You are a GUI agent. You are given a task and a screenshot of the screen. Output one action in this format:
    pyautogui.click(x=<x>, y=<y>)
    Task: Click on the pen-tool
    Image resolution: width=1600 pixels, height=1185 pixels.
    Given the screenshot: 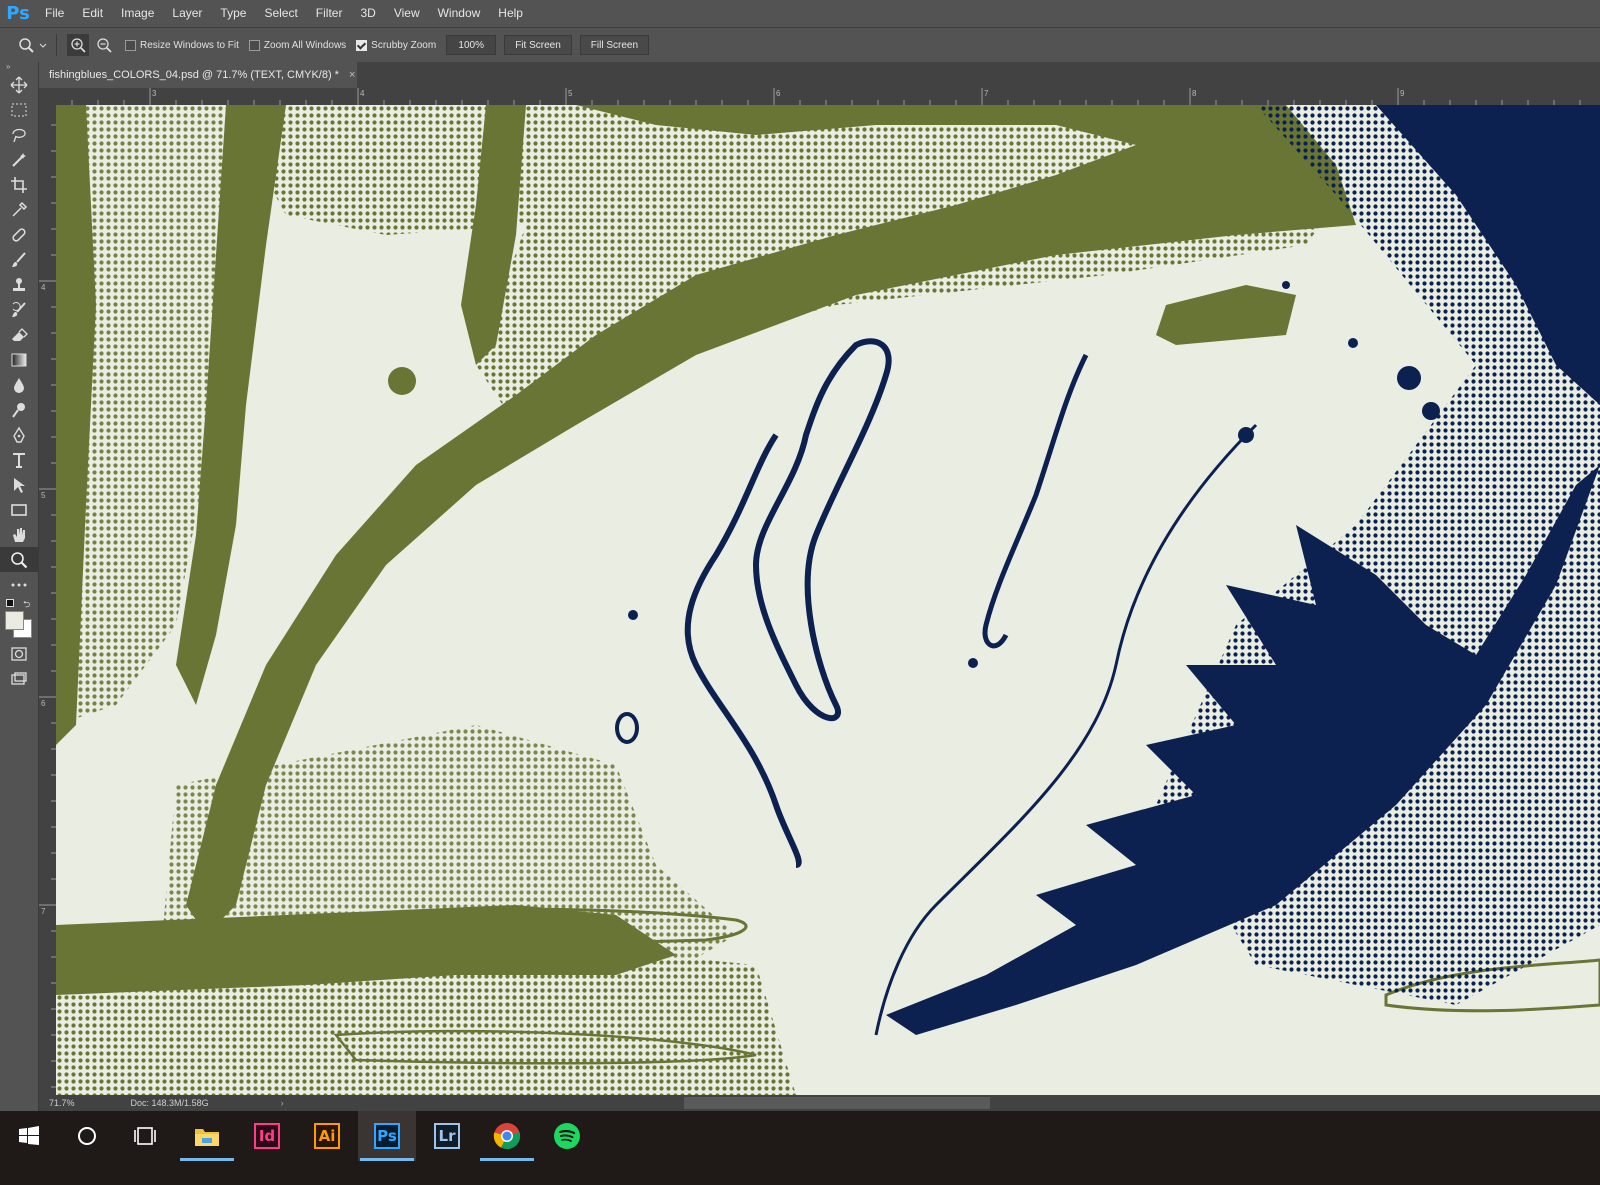 What is the action you would take?
    pyautogui.click(x=19, y=434)
    